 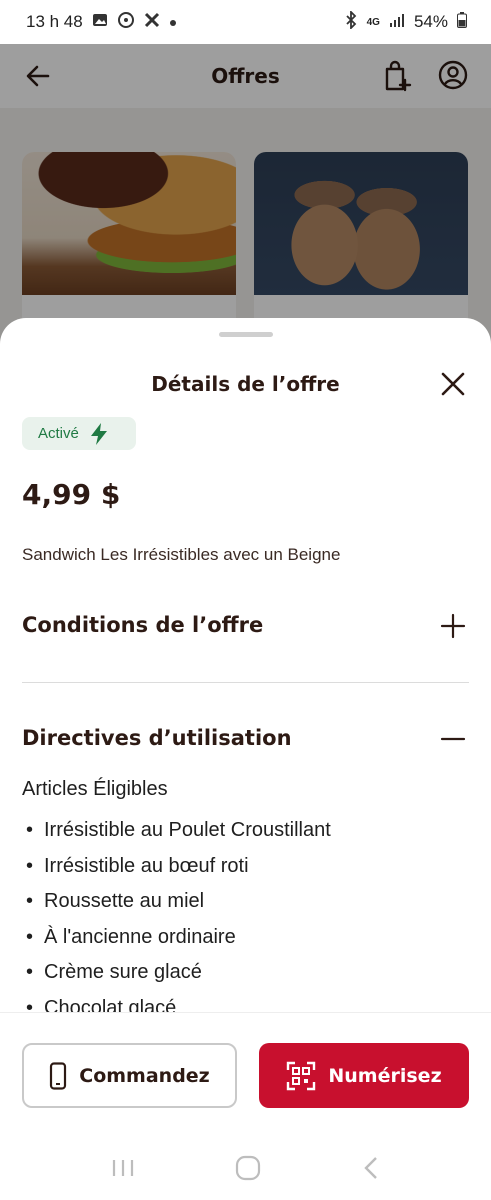 What do you see at coordinates (405, 21) in the screenshot?
I see `status-bar-right: 4G 54%` at bounding box center [405, 21].